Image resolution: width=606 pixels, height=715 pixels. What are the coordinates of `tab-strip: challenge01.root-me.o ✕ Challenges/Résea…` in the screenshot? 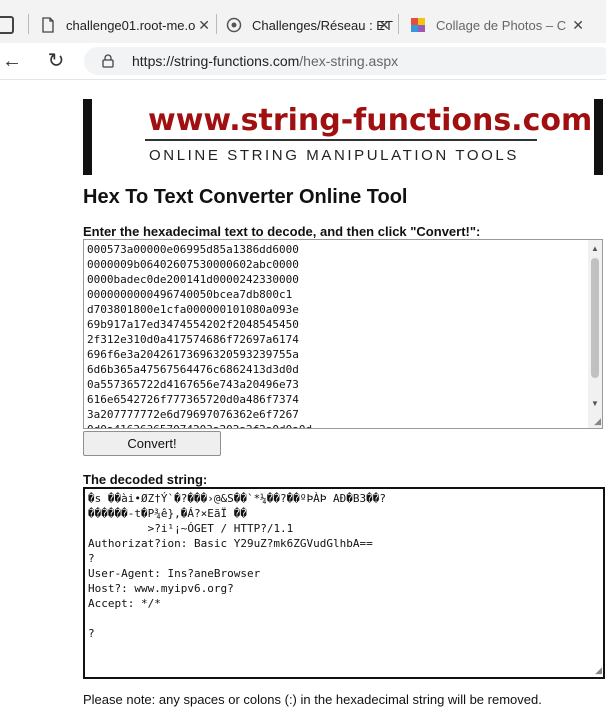 It's located at (303, 23).